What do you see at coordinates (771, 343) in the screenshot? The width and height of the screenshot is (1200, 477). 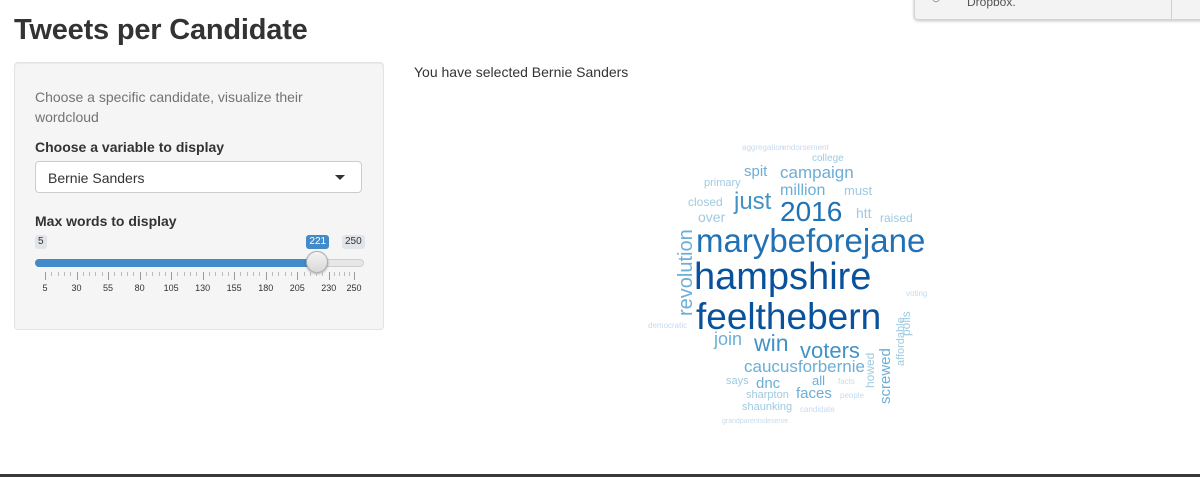 I see `wordcloud-word: win` at bounding box center [771, 343].